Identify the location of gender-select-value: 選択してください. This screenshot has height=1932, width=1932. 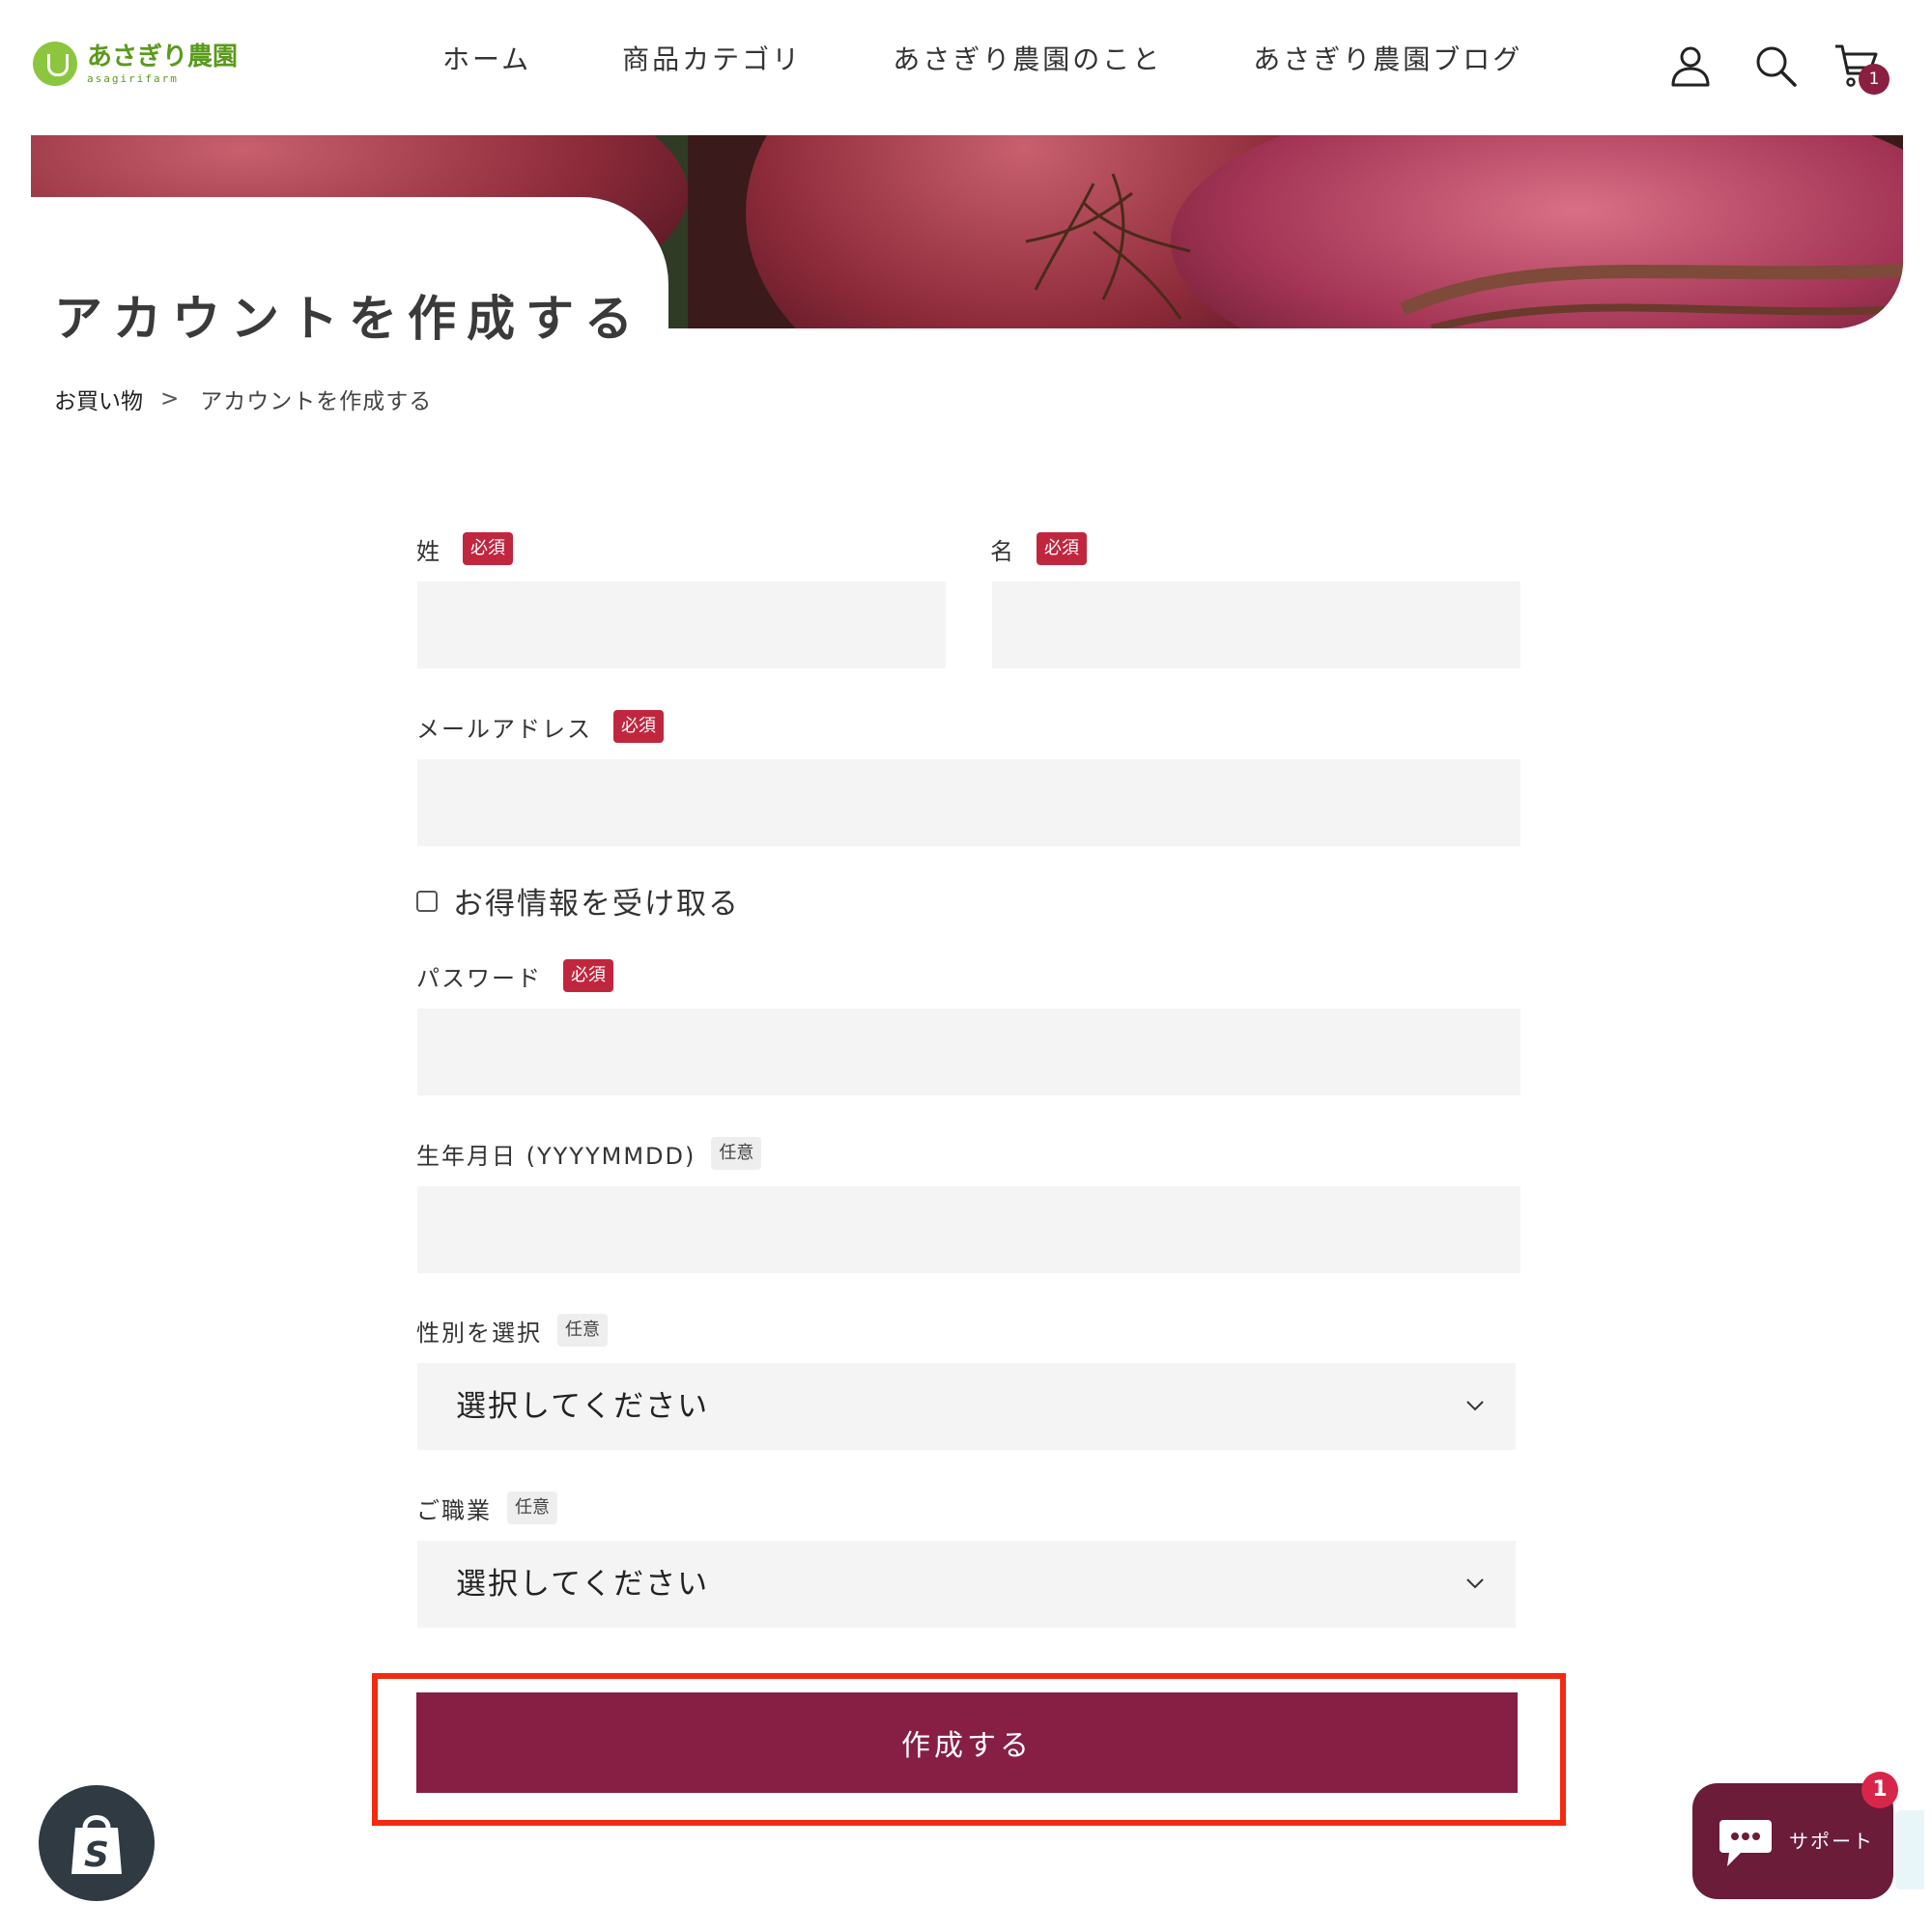
(583, 1406).